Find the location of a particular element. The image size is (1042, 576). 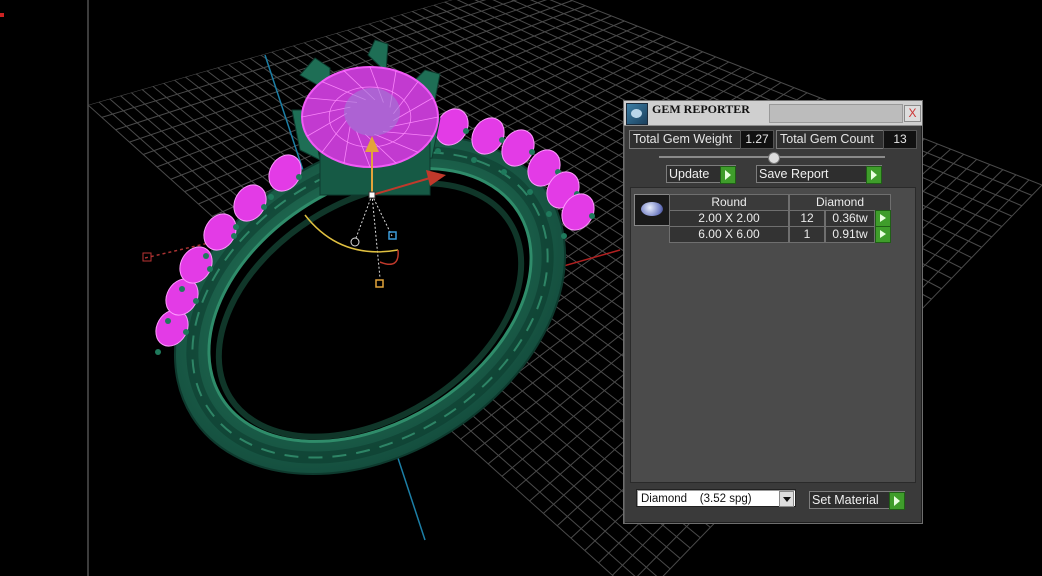

row-count: 12 is located at coordinates (807, 218).